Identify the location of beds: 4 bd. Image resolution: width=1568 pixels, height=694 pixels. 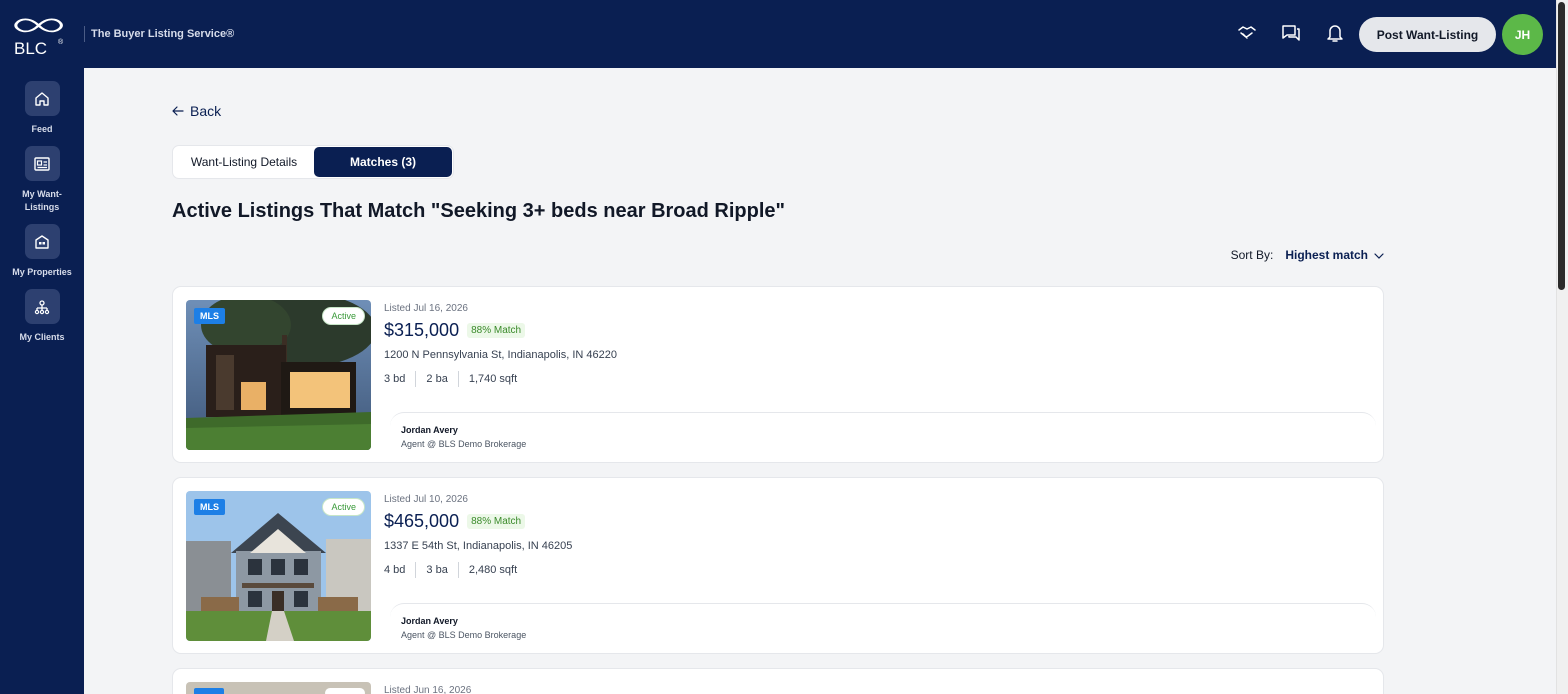
(395, 570).